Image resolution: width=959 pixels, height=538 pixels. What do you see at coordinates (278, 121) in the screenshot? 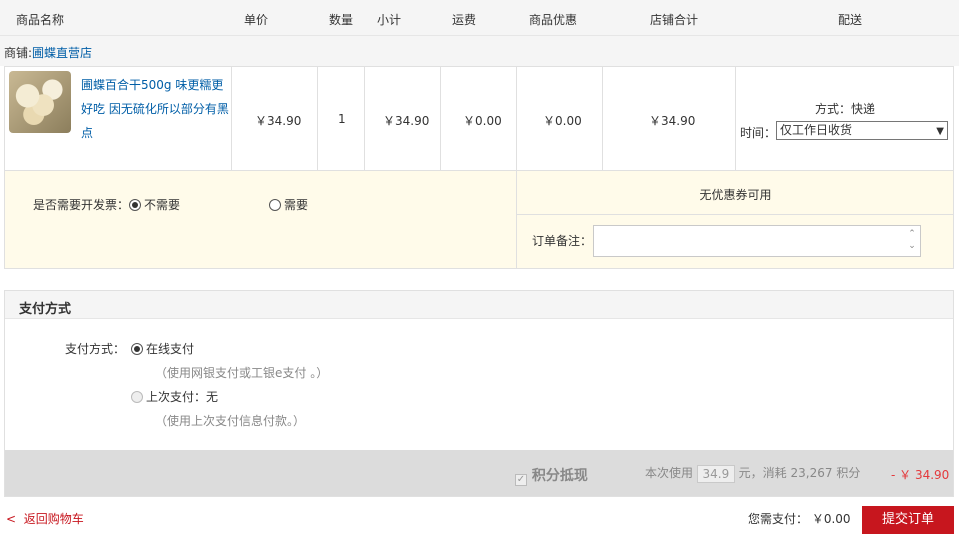
I see `unit-price: ￥34.90` at bounding box center [278, 121].